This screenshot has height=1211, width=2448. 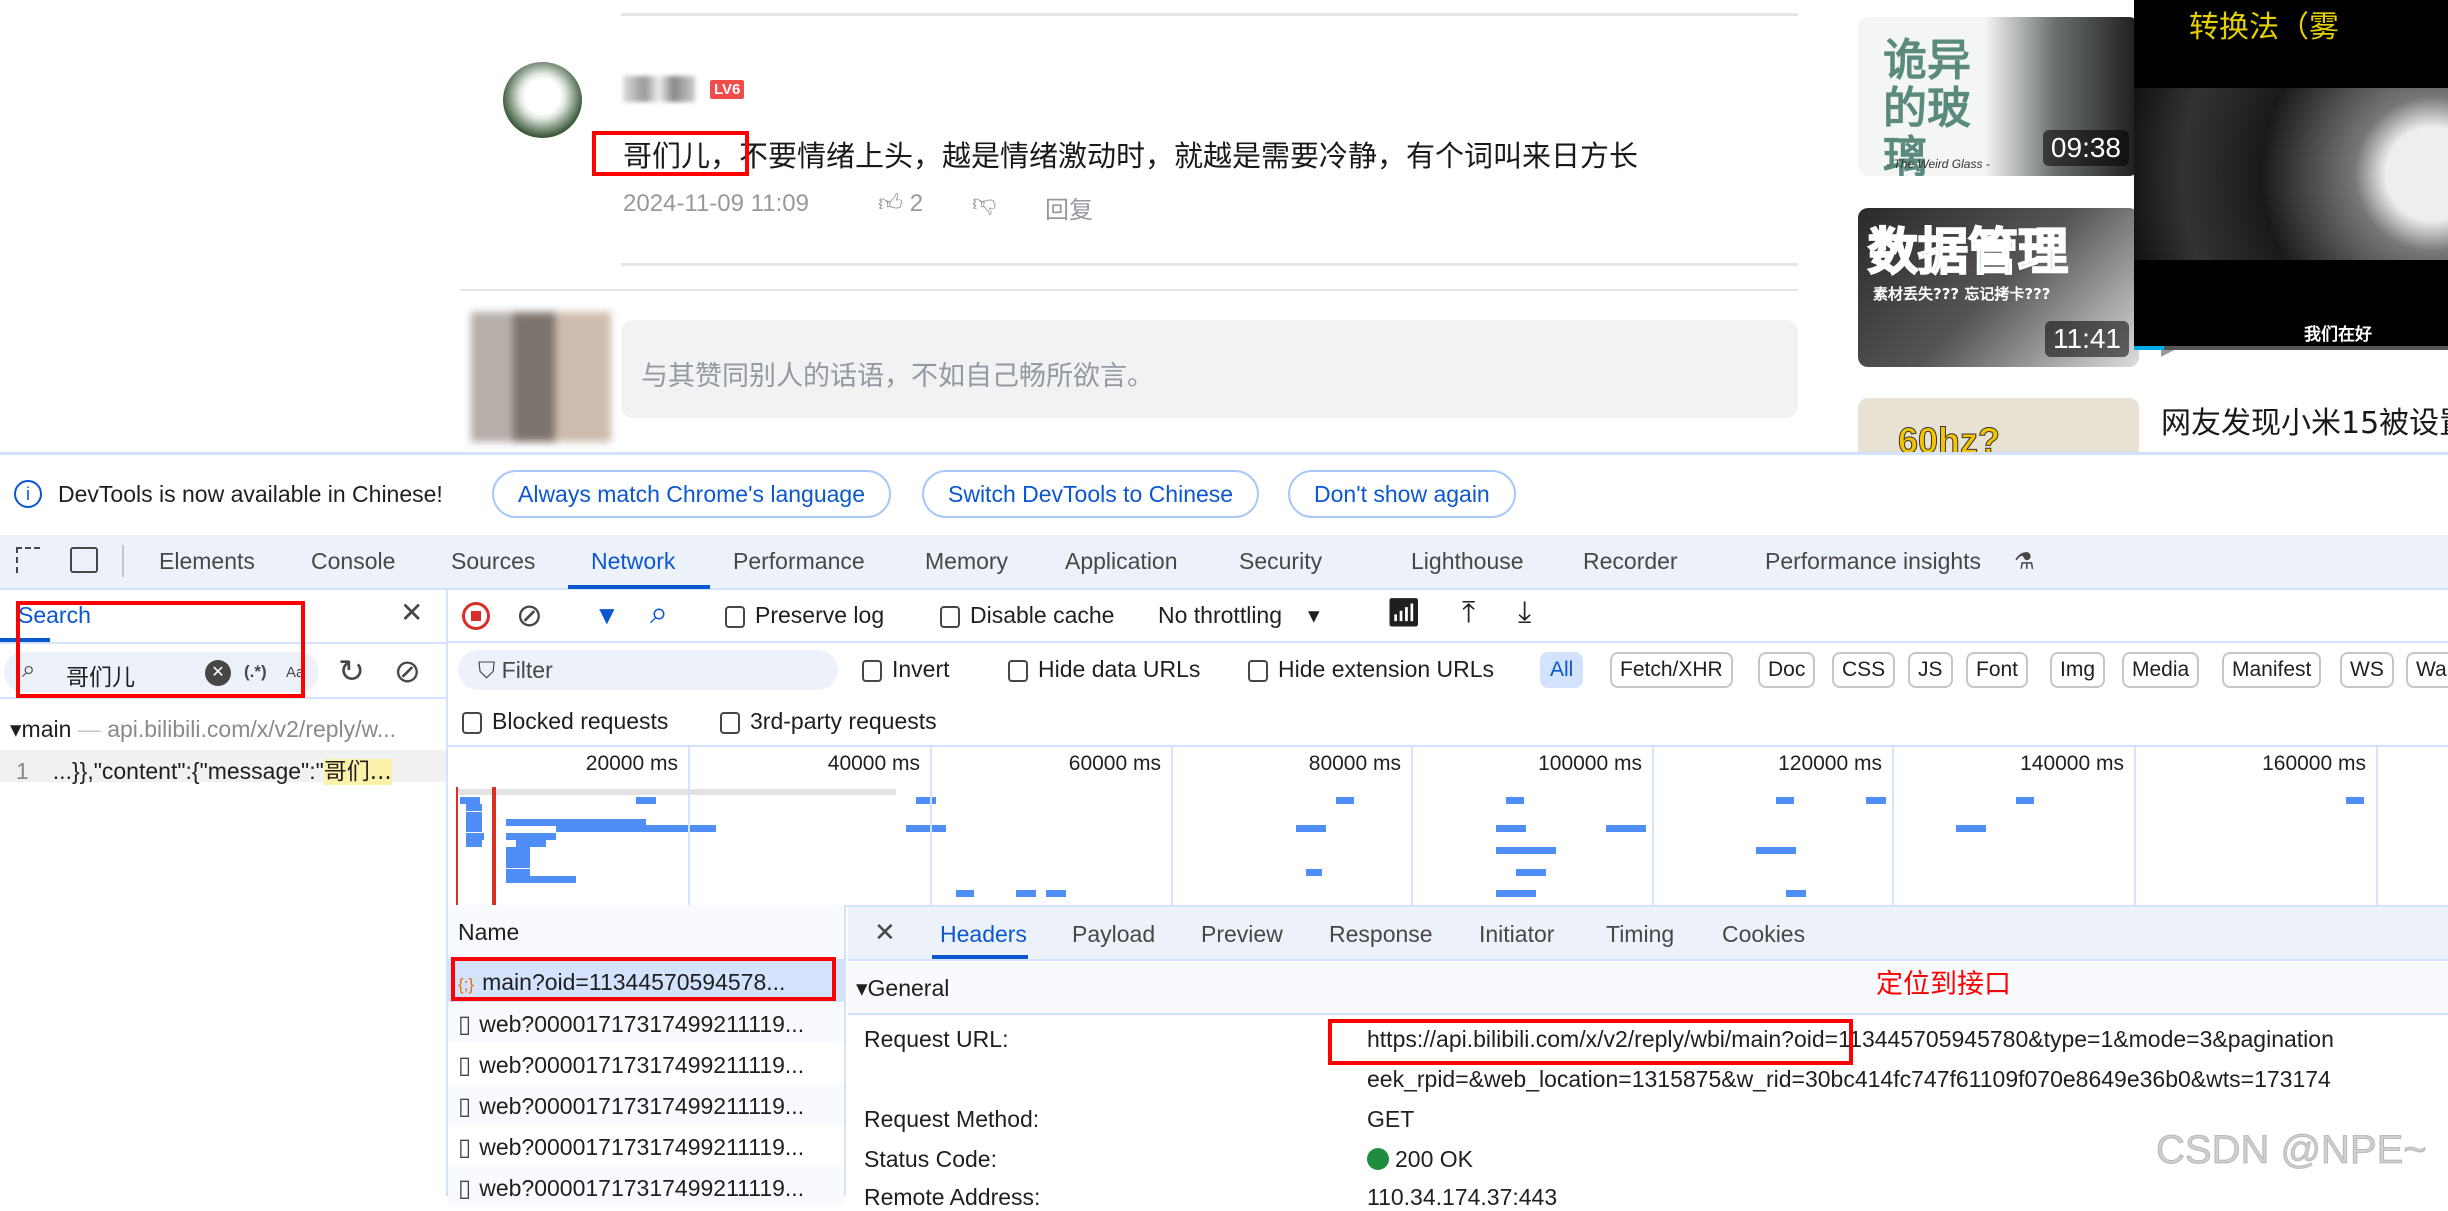 What do you see at coordinates (1467, 561) in the screenshot?
I see `tab-lighthouse: Lighthouse` at bounding box center [1467, 561].